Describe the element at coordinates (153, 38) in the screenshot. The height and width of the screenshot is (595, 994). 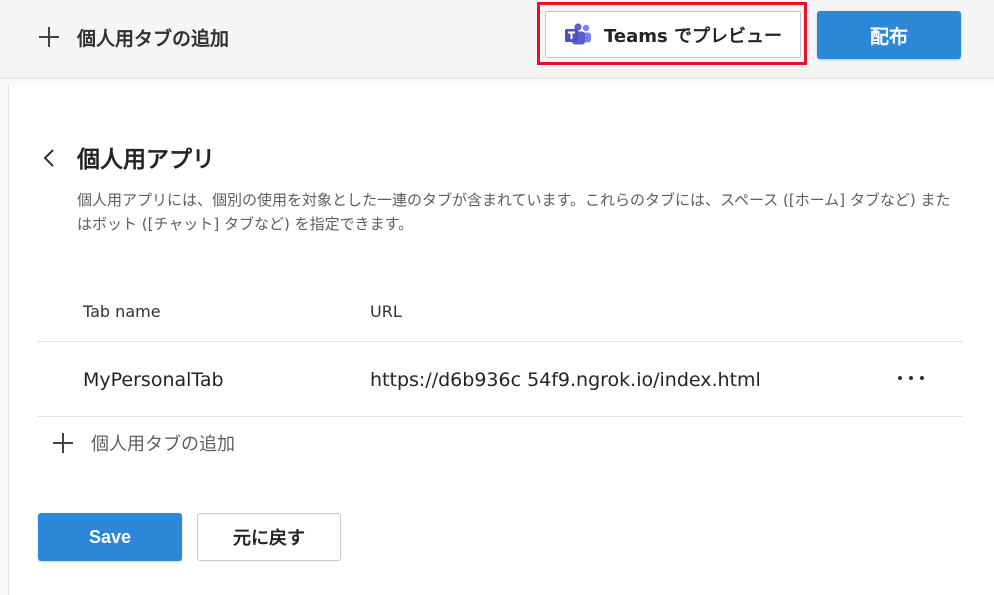
I see `add-personal-tab-header-label: 個人用タブの追加` at that location.